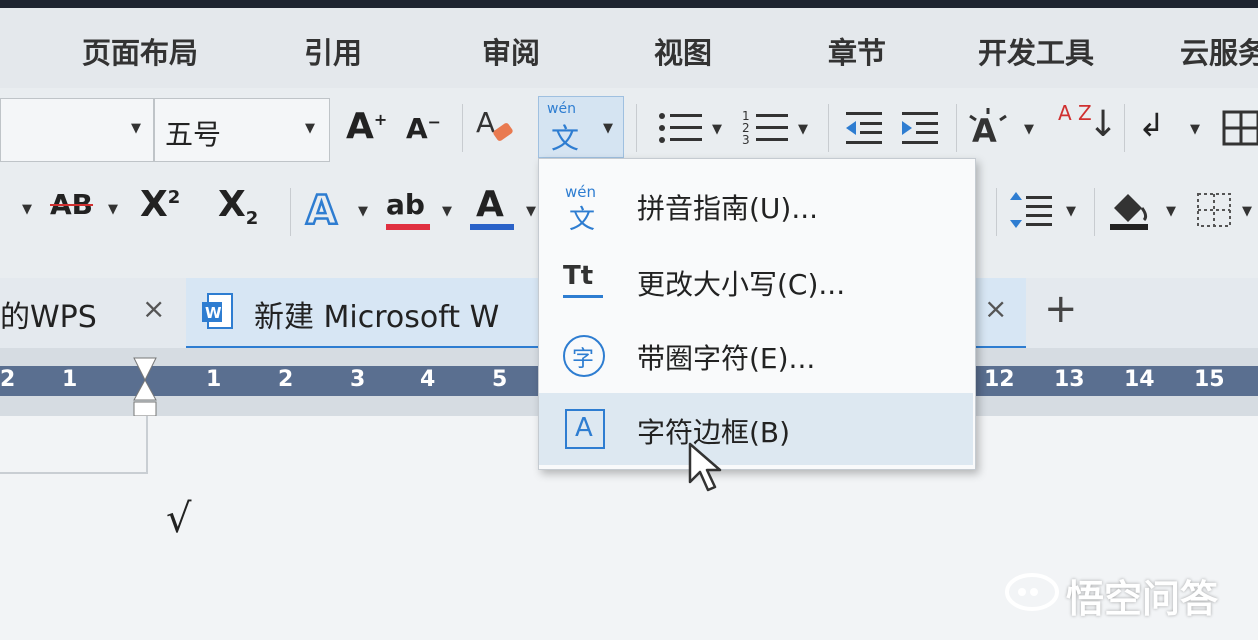  Describe the element at coordinates (1031, 210) in the screenshot. I see `line-spacing-icon` at that location.